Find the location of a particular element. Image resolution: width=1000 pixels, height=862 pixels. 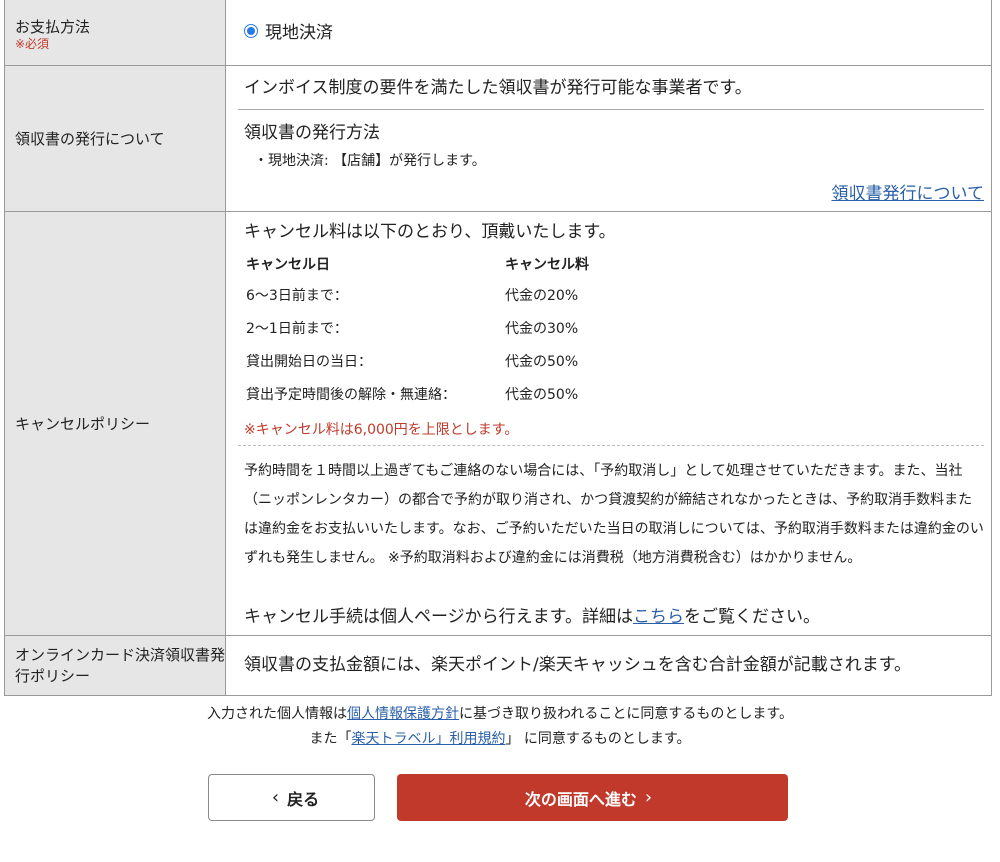

next-button: 次の画面へ進む › is located at coordinates (592, 797).